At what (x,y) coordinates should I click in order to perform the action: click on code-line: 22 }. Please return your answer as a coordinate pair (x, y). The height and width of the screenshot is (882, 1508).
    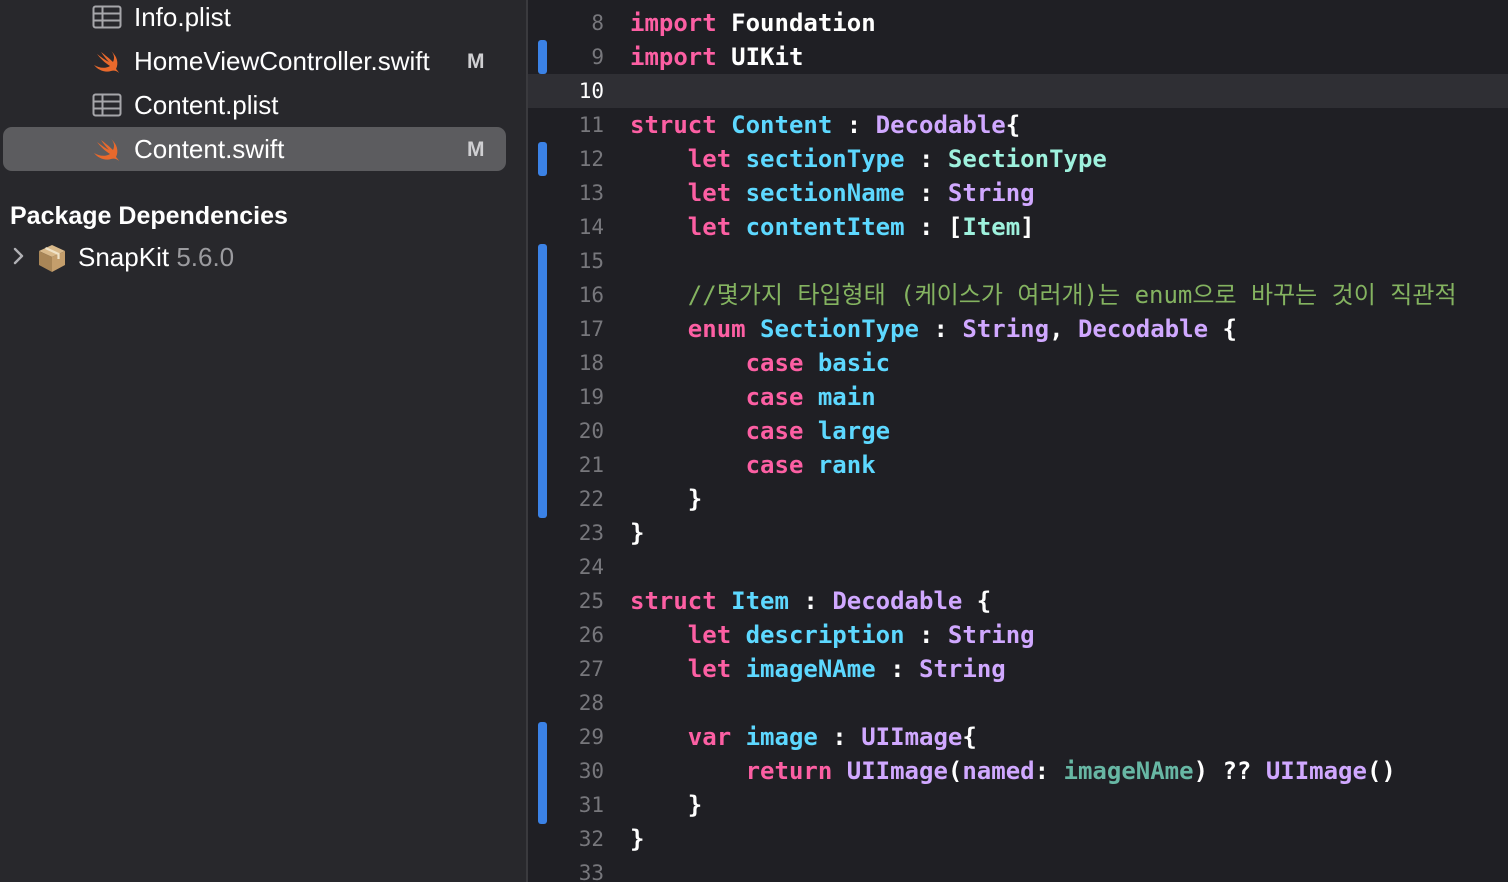
    Looking at the image, I should click on (1018, 499).